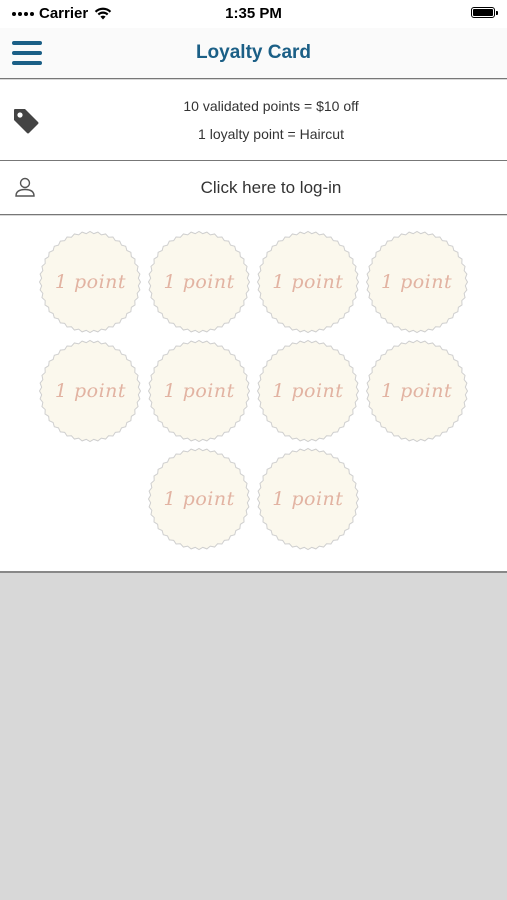 This screenshot has height=900, width=507. I want to click on offer-line-discount: 10 validated points = $10 off, so click(271, 105).